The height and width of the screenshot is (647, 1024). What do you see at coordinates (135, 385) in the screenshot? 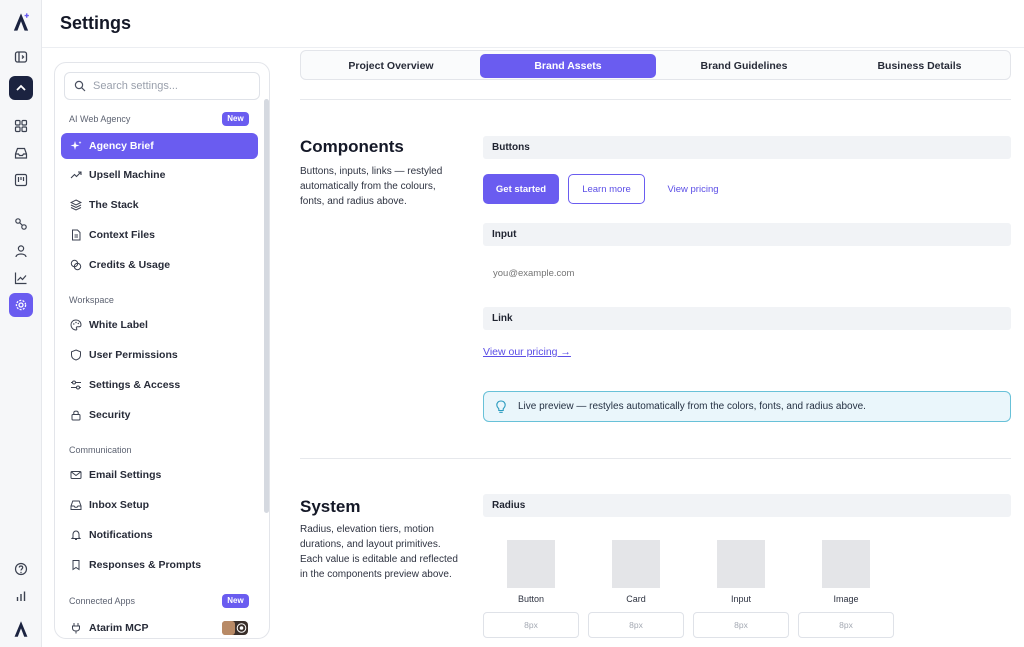
I see `sidebar-item-label: Settings & Access` at bounding box center [135, 385].